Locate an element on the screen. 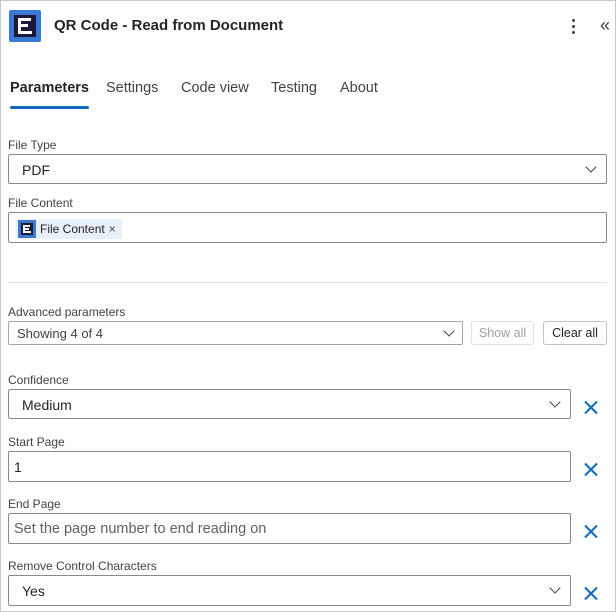 The height and width of the screenshot is (612, 616). file-content-input: File Content × is located at coordinates (307, 227).